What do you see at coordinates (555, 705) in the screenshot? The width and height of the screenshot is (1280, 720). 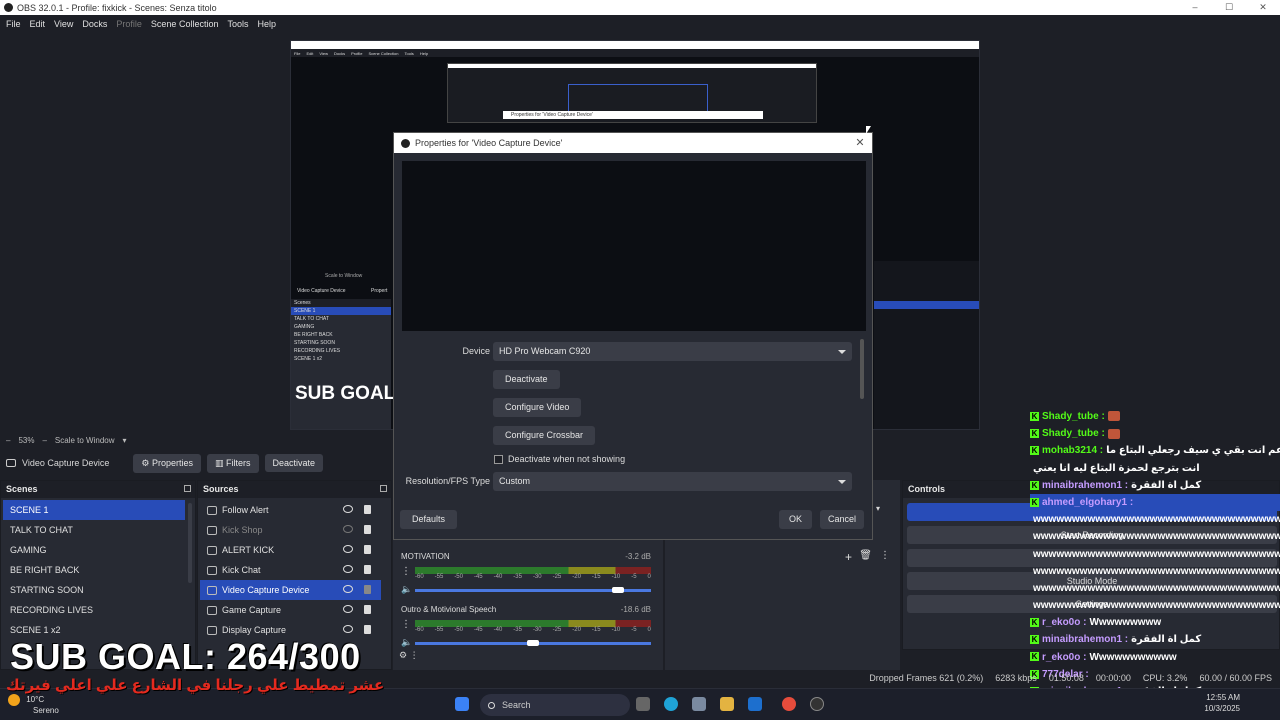 I see `taskbar-search: Search` at bounding box center [555, 705].